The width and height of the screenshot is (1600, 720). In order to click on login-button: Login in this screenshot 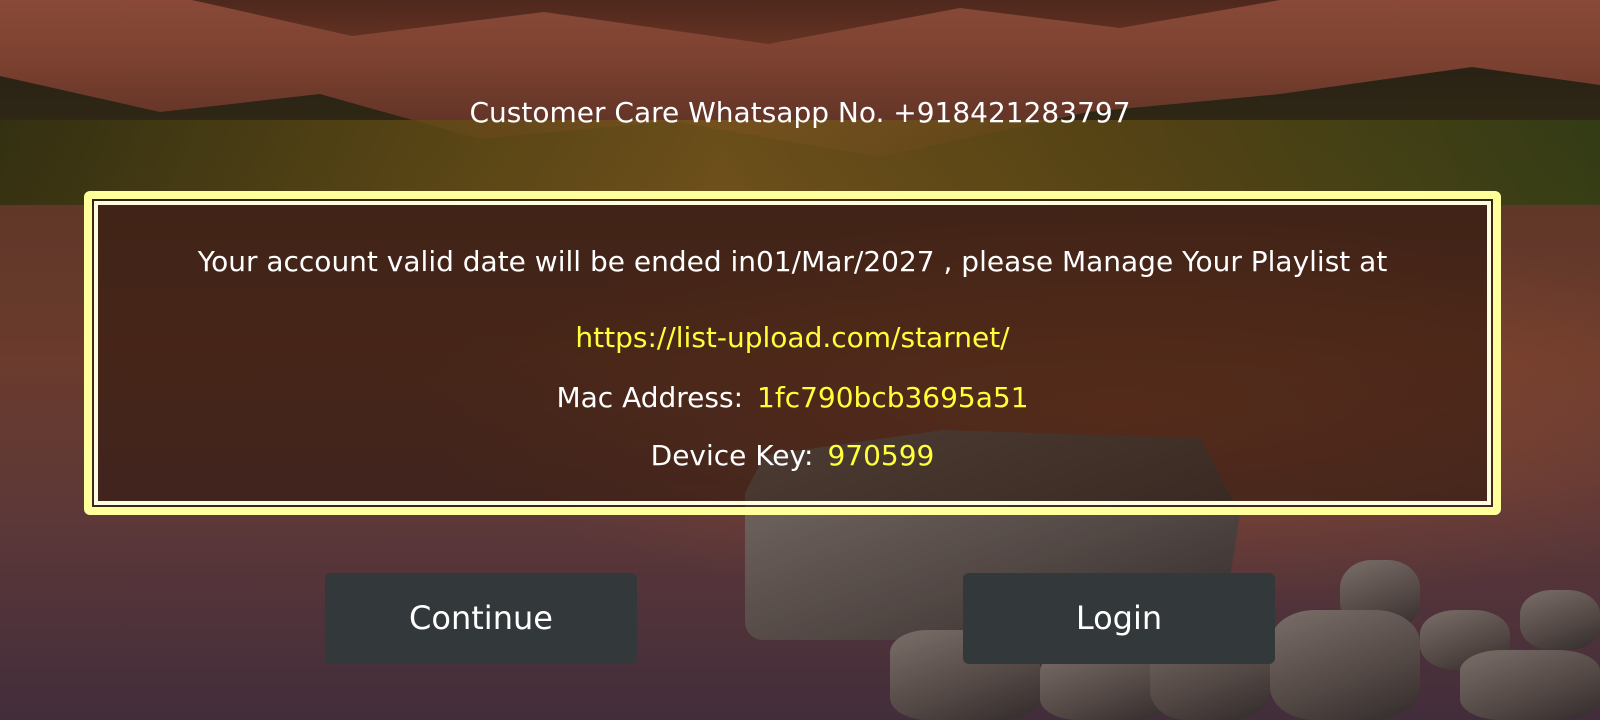, I will do `click(1119, 618)`.